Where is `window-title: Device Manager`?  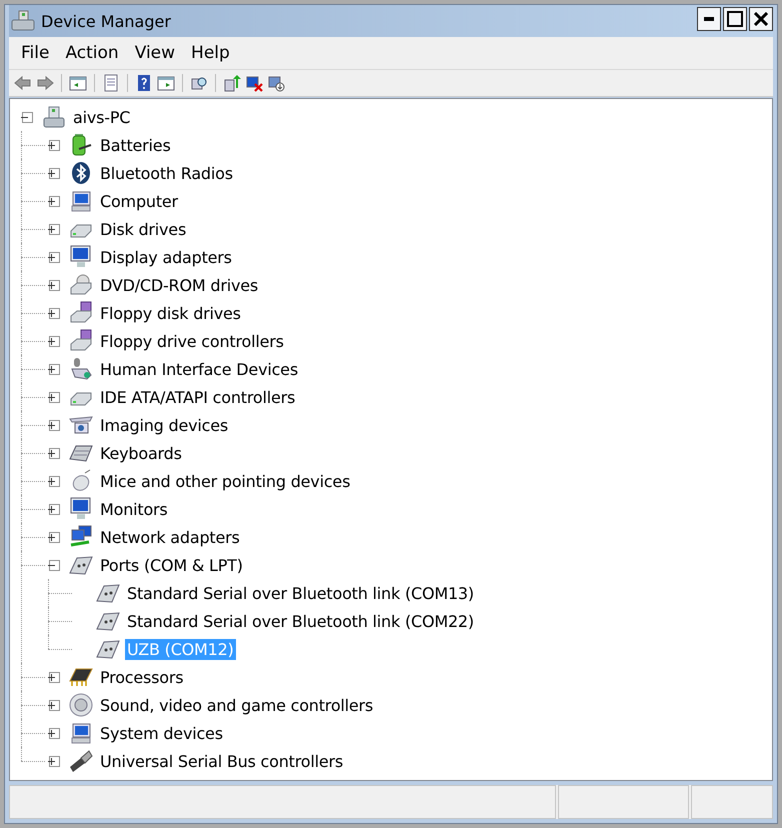 window-title: Device Manager is located at coordinates (106, 21).